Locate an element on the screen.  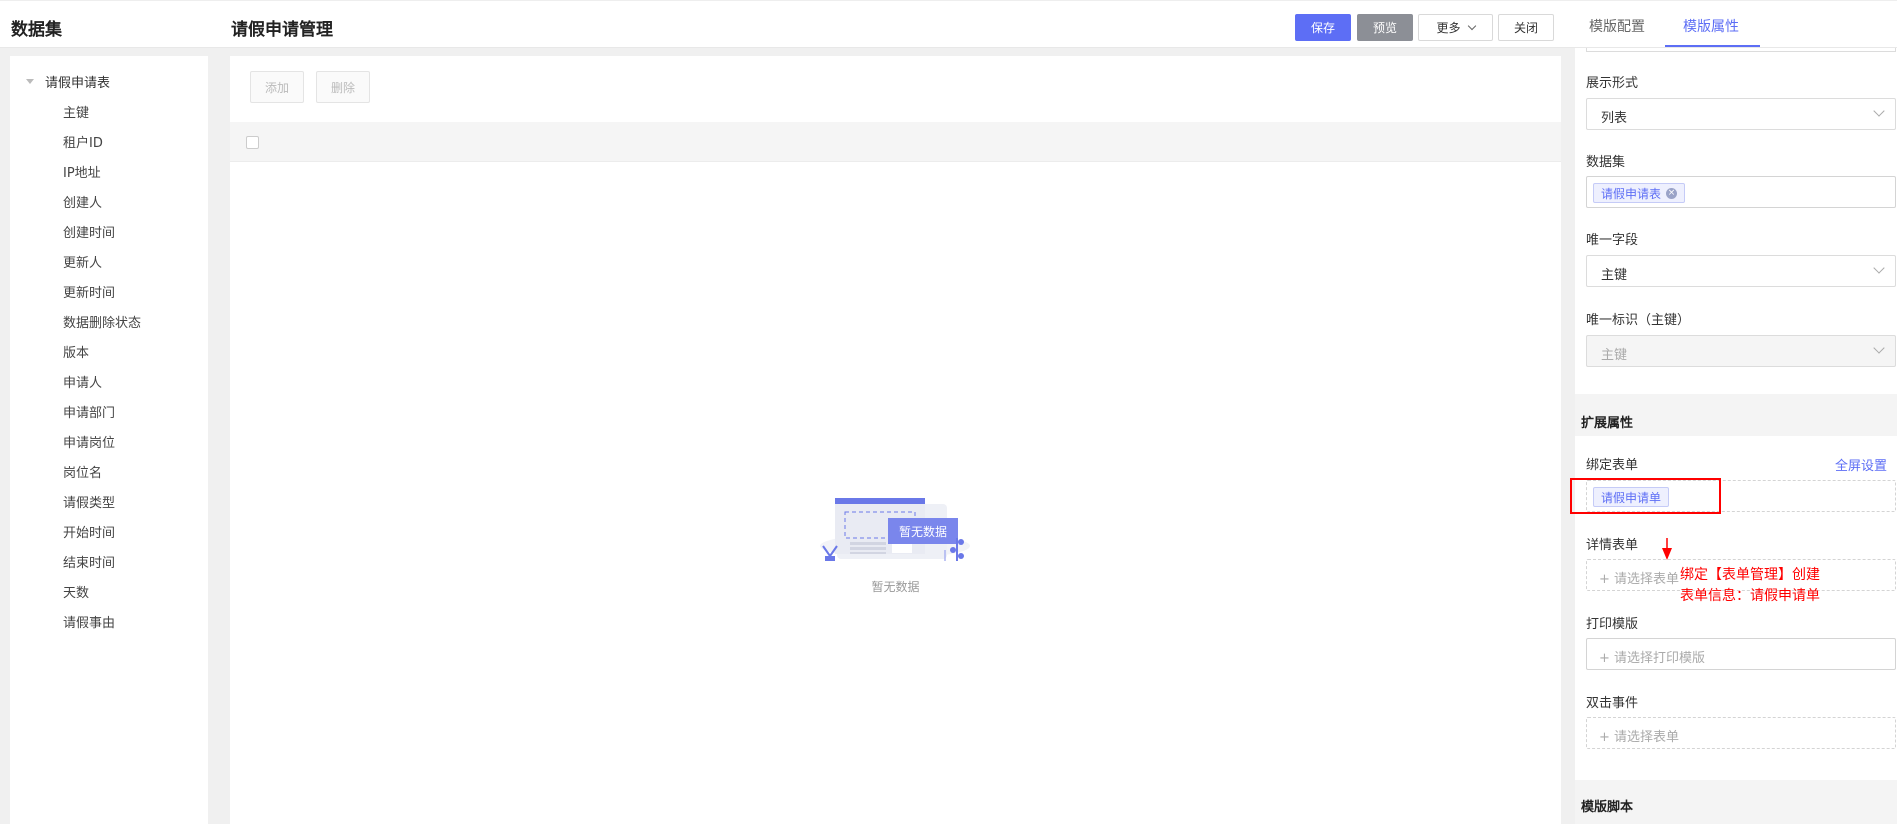
top-bar: 数据集 请假申请管理 保存 预览 更多 关闭 模版配置 模版属性 is located at coordinates (948, 24).